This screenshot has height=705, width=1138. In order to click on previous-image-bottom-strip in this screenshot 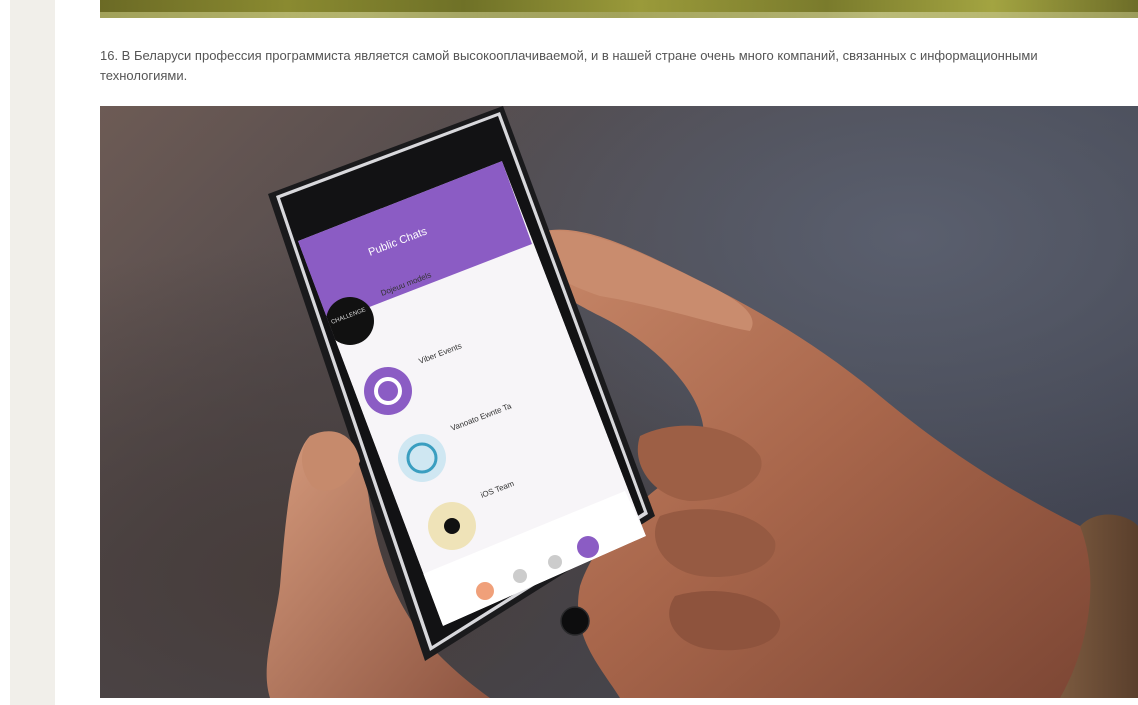, I will do `click(619, 9)`.